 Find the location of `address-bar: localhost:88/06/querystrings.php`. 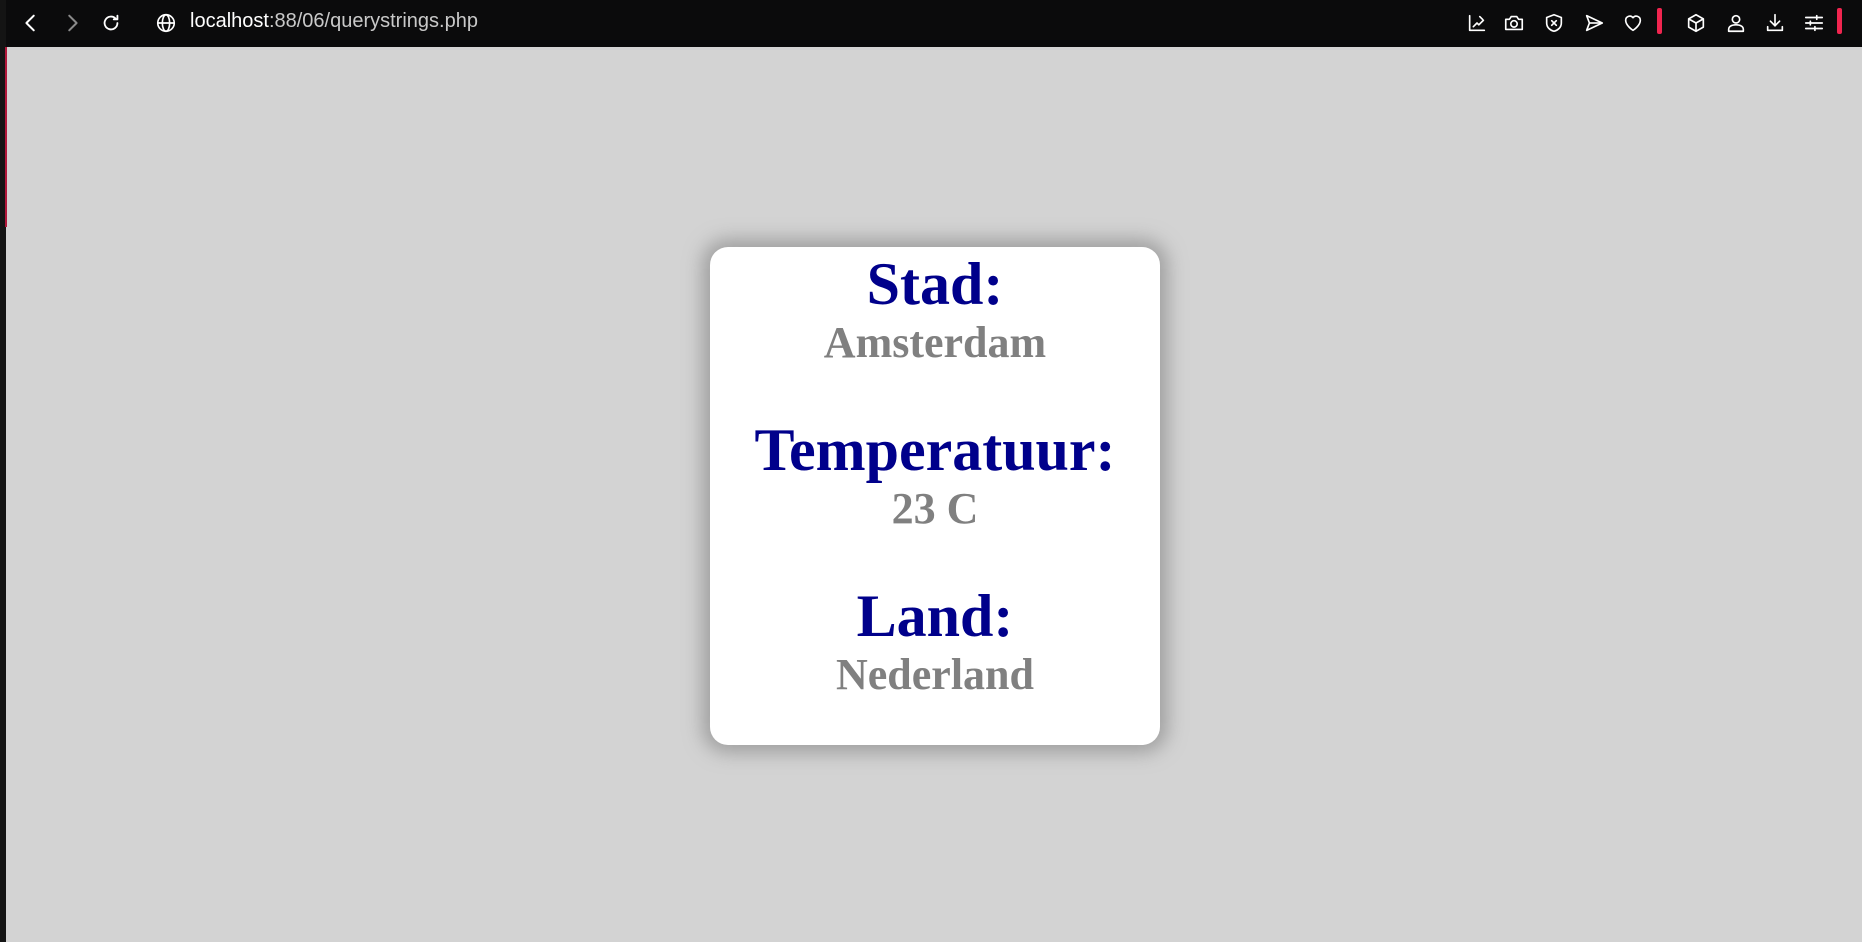

address-bar: localhost:88/06/querystrings.php is located at coordinates (334, 21).